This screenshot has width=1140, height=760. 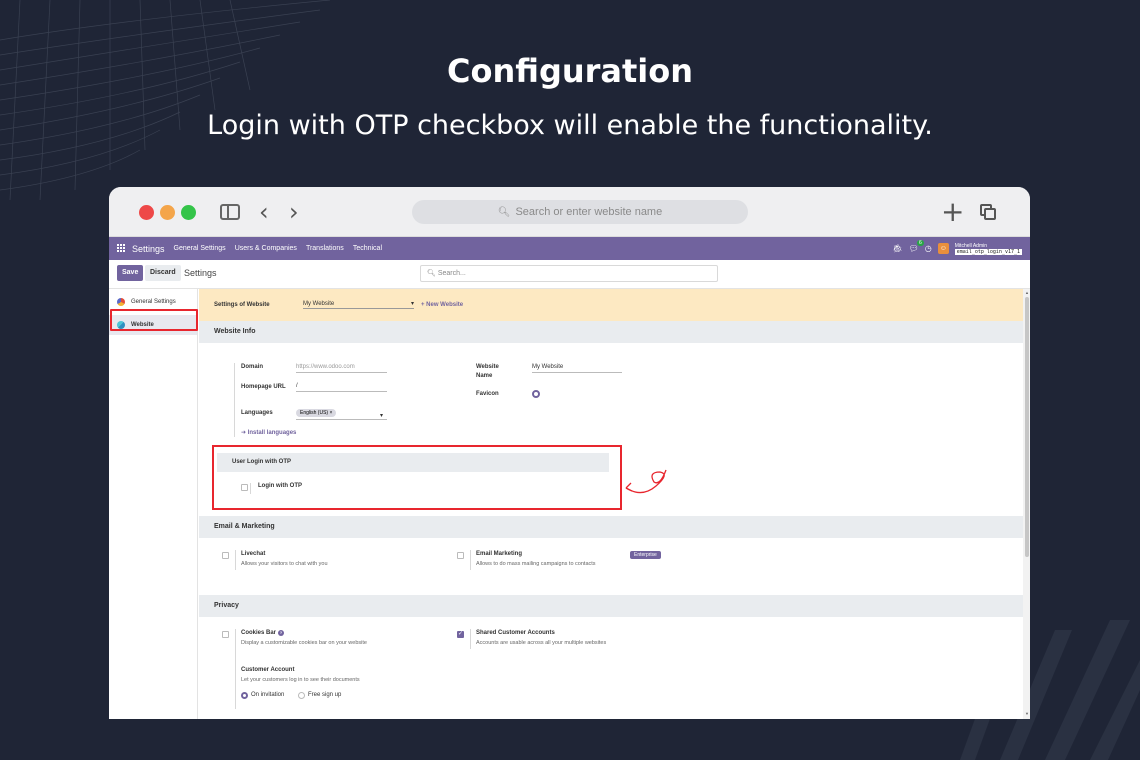 I want to click on general-settings-icon, so click(x=121, y=302).